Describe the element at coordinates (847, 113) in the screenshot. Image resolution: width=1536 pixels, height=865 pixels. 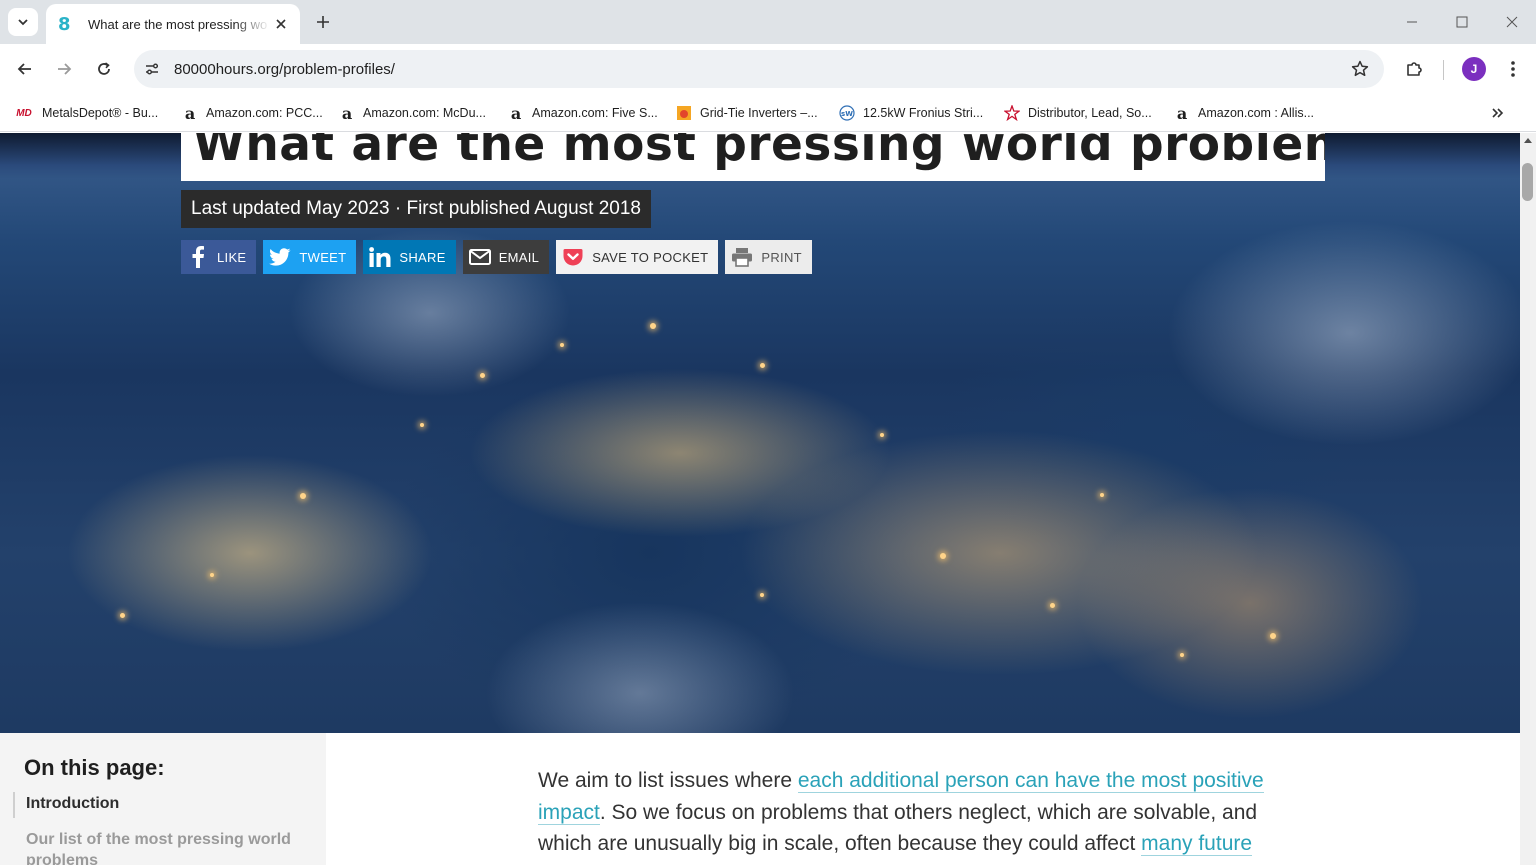
I see `solar-website-icon: sW` at that location.